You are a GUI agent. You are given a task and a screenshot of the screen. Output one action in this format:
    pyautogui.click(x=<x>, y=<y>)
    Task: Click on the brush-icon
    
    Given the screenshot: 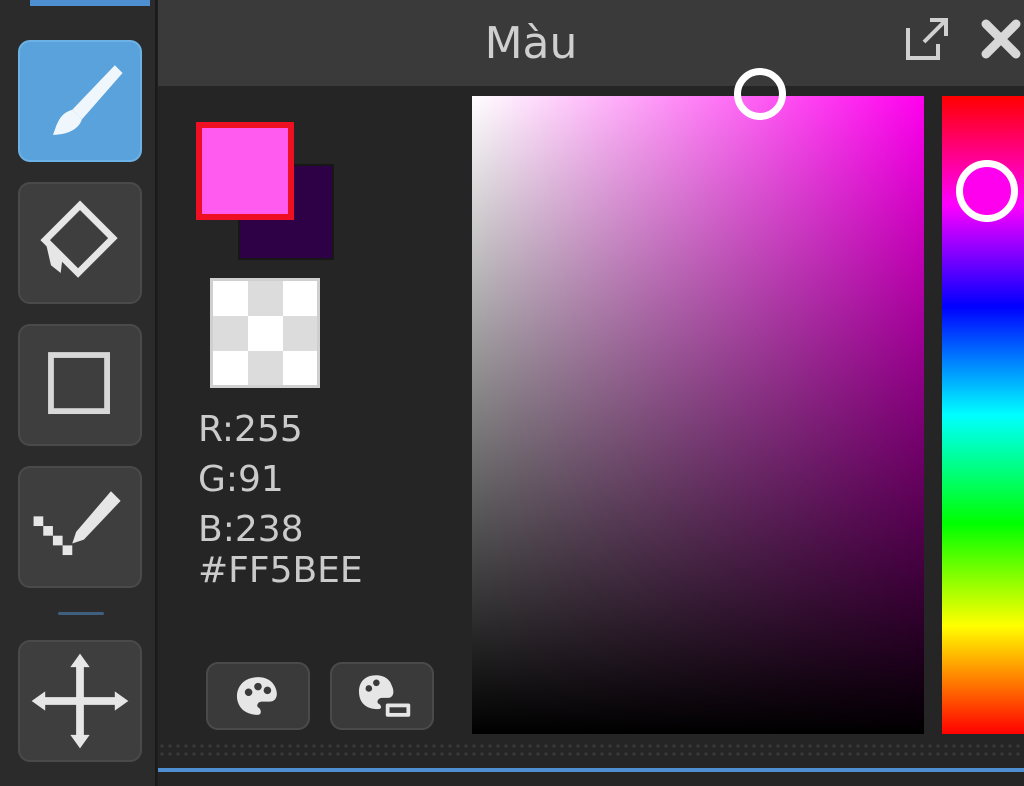 What is the action you would take?
    pyautogui.click(x=87, y=100)
    